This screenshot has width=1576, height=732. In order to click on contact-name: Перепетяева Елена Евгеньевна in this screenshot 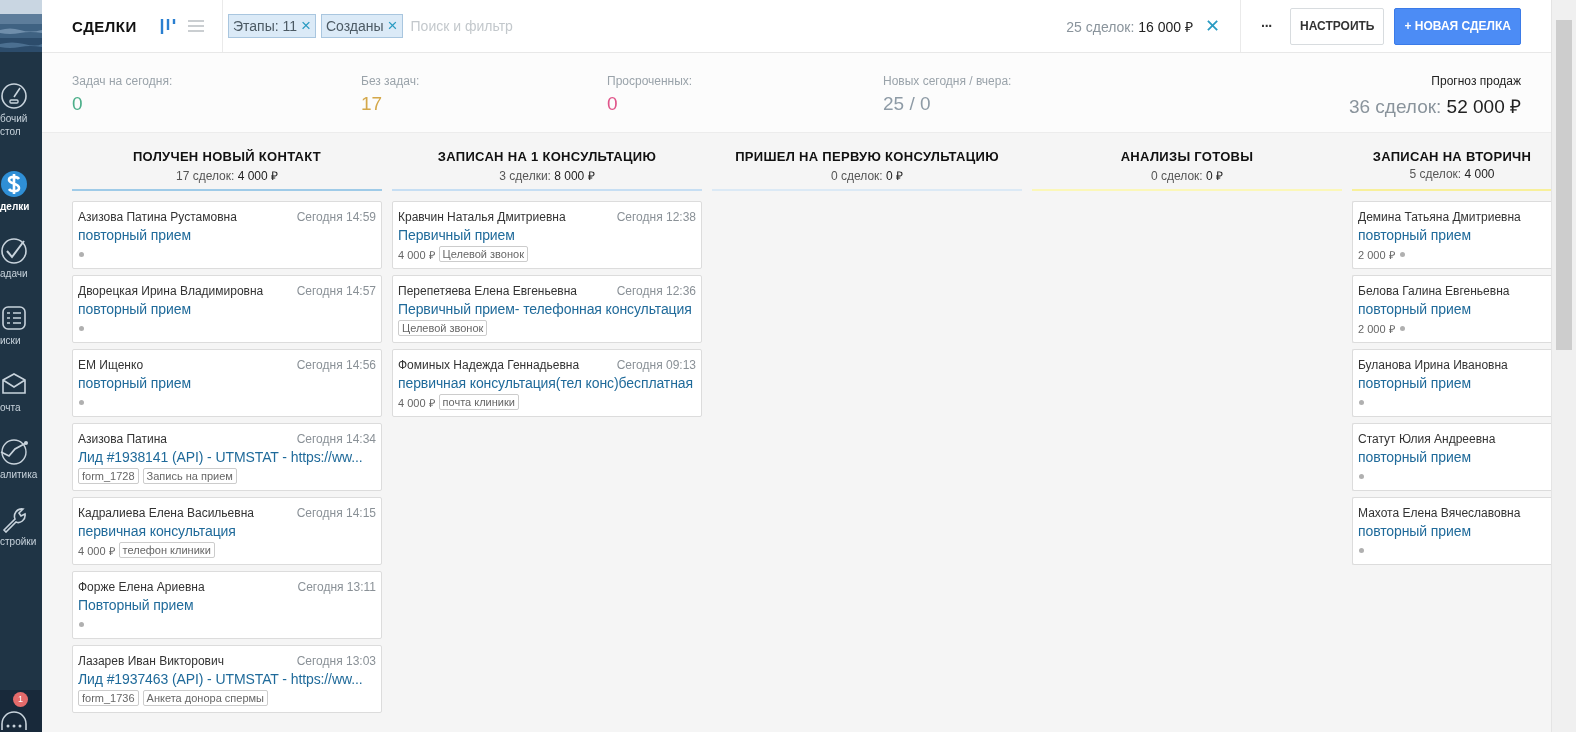, I will do `click(488, 291)`.